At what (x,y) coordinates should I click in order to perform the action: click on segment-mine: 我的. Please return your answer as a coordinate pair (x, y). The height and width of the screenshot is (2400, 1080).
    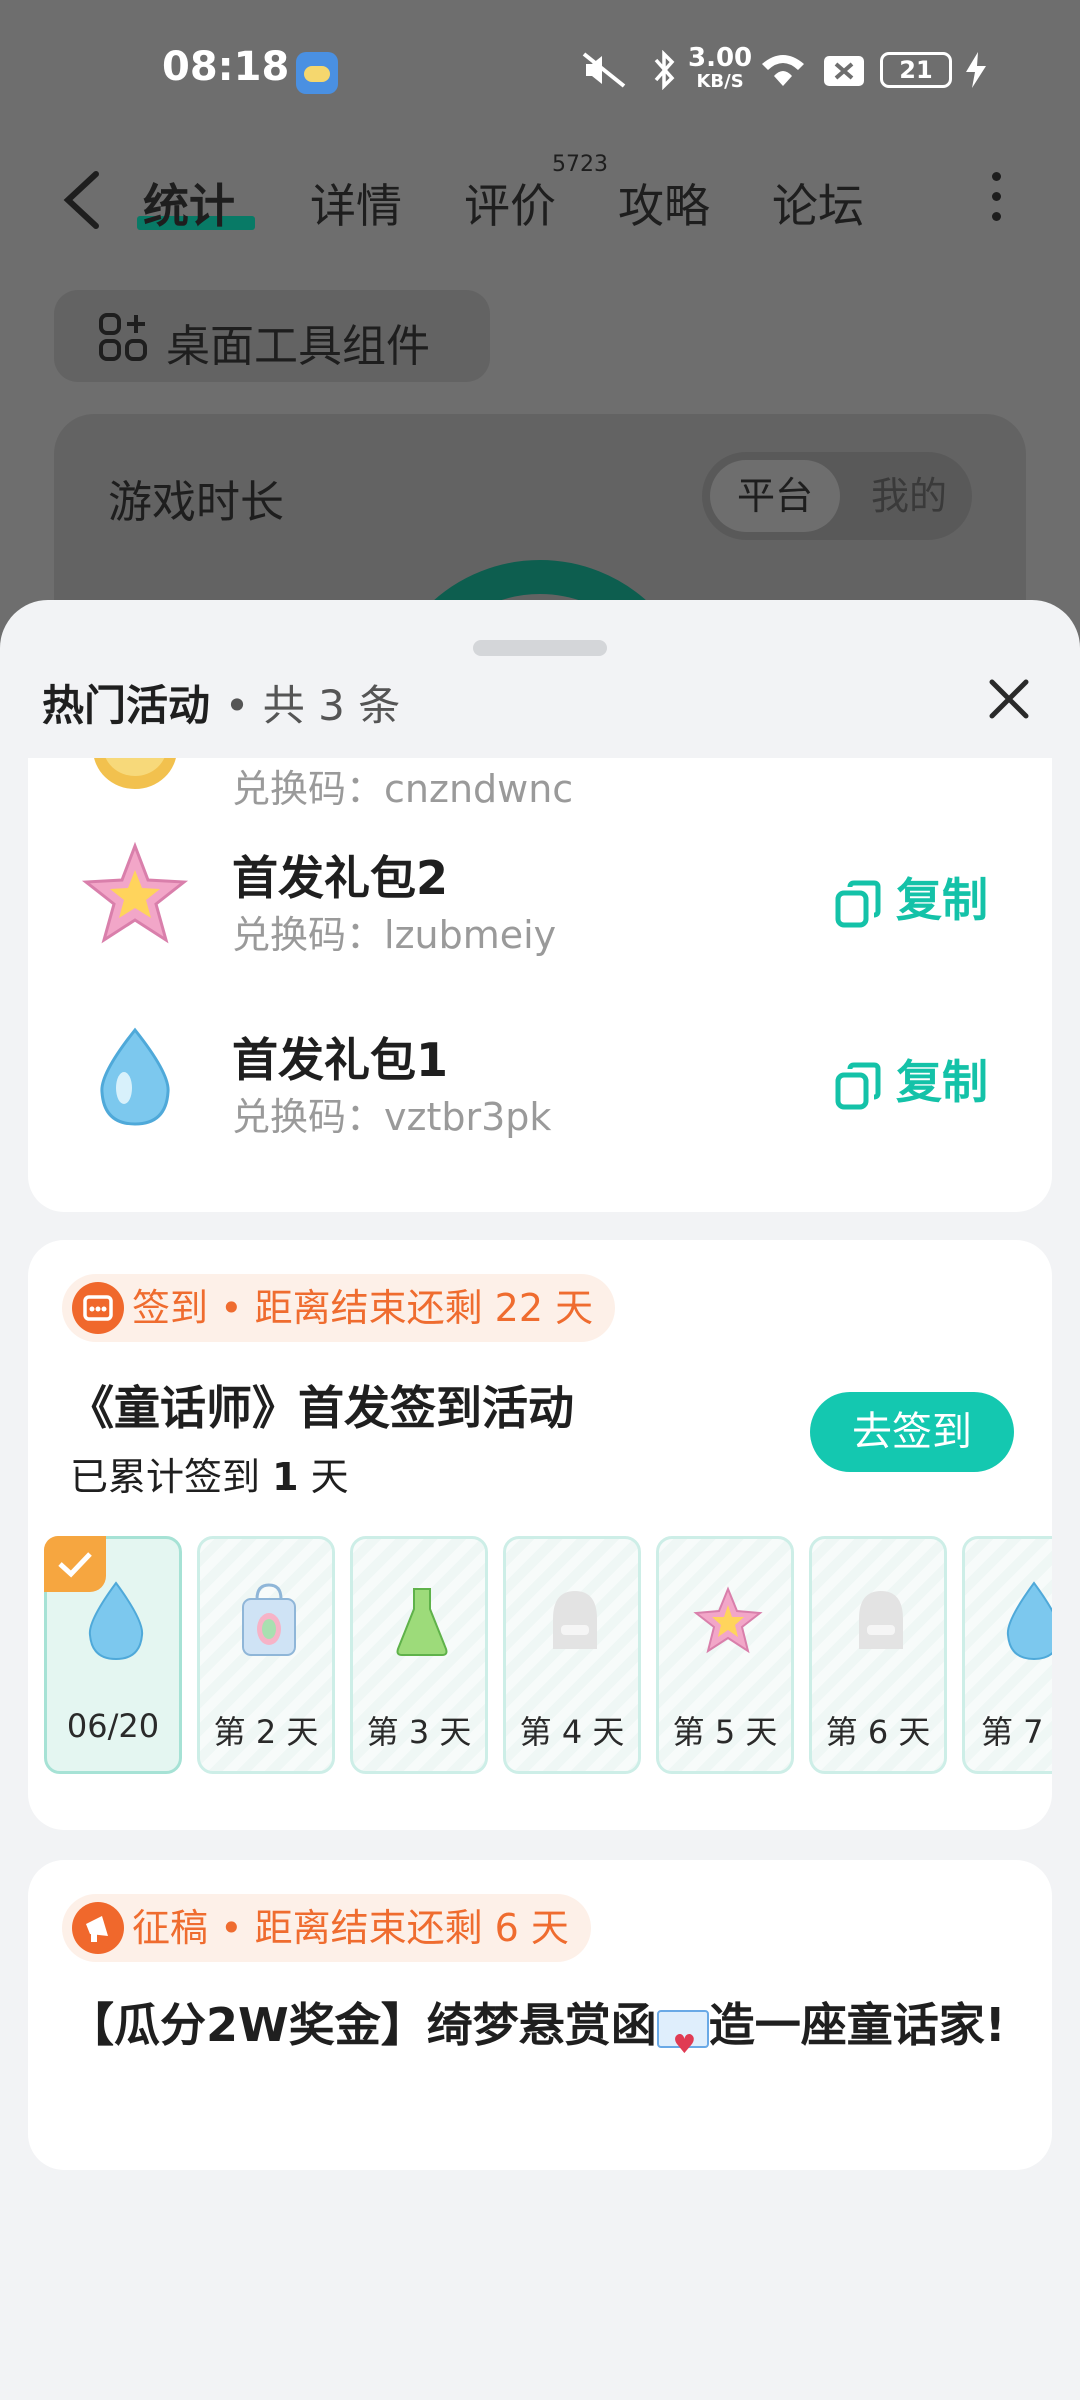
    Looking at the image, I should click on (909, 496).